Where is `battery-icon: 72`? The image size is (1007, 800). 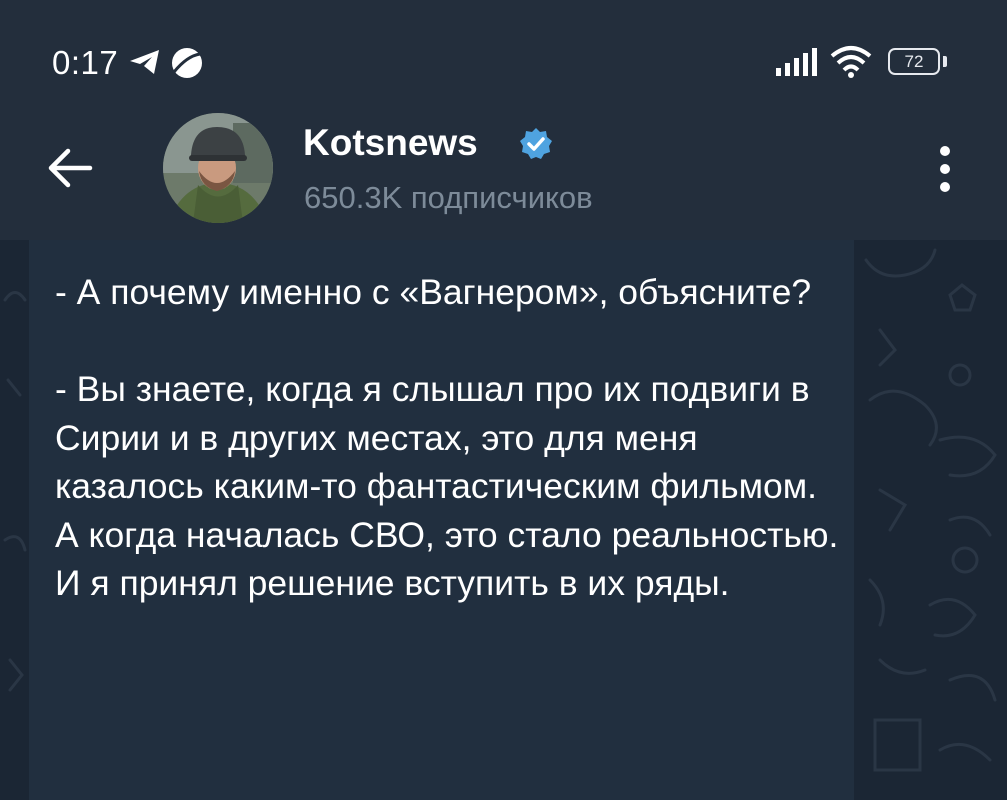 battery-icon: 72 is located at coordinates (914, 61).